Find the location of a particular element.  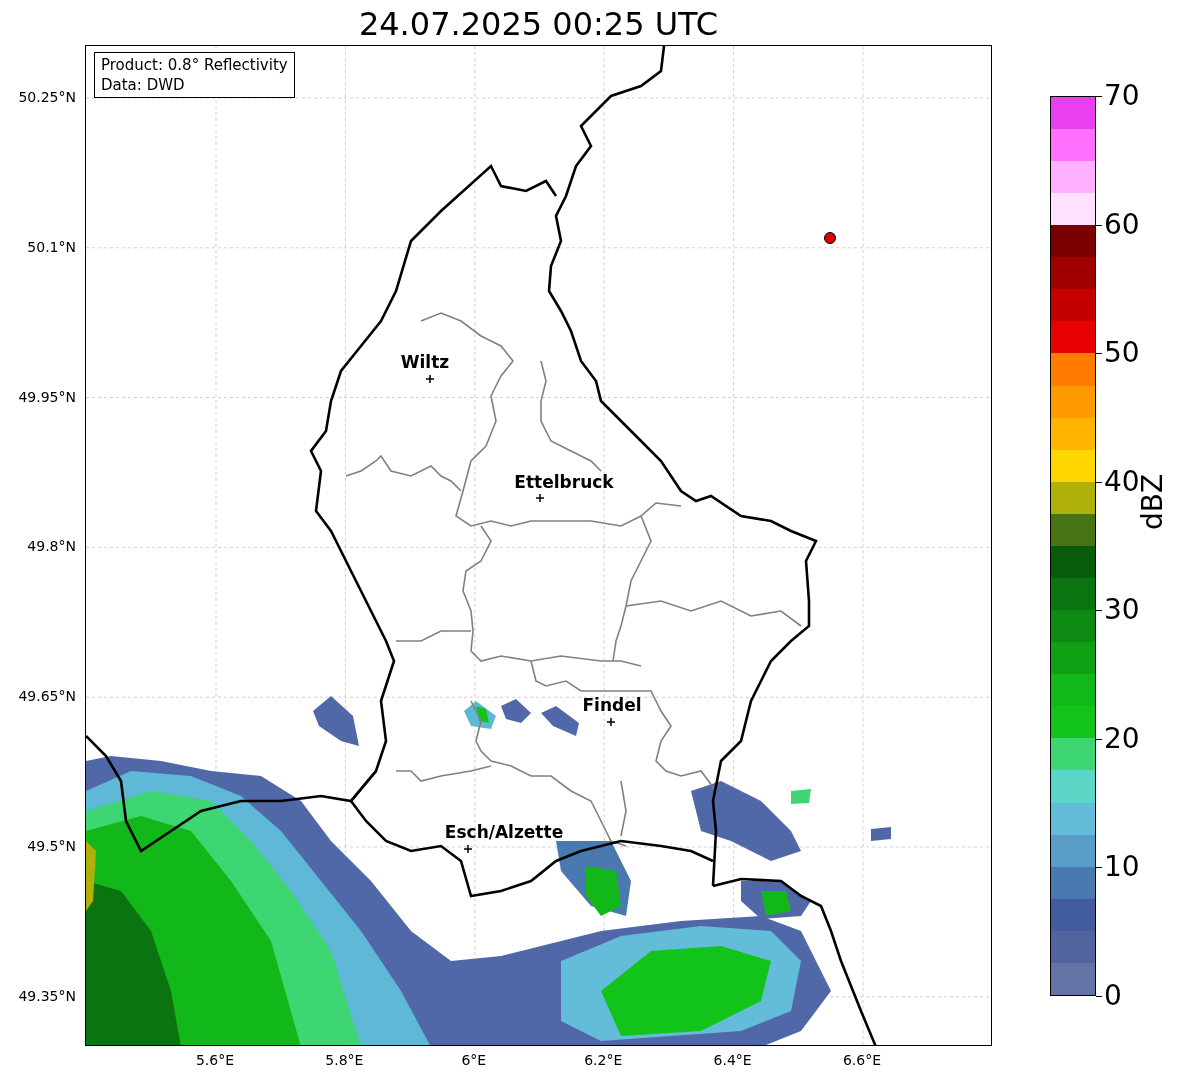

city-label: Wiltz is located at coordinates (425, 362).